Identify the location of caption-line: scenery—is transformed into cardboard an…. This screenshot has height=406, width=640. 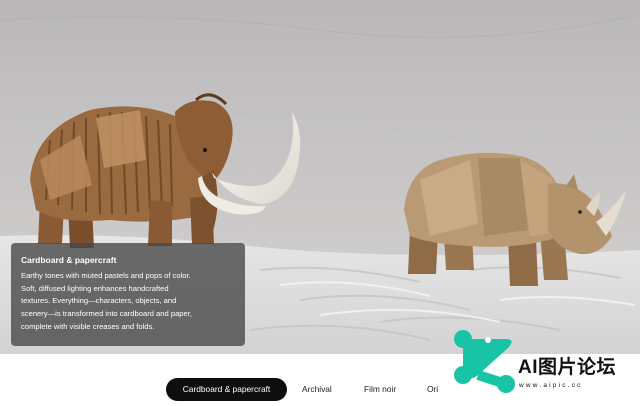
(106, 314).